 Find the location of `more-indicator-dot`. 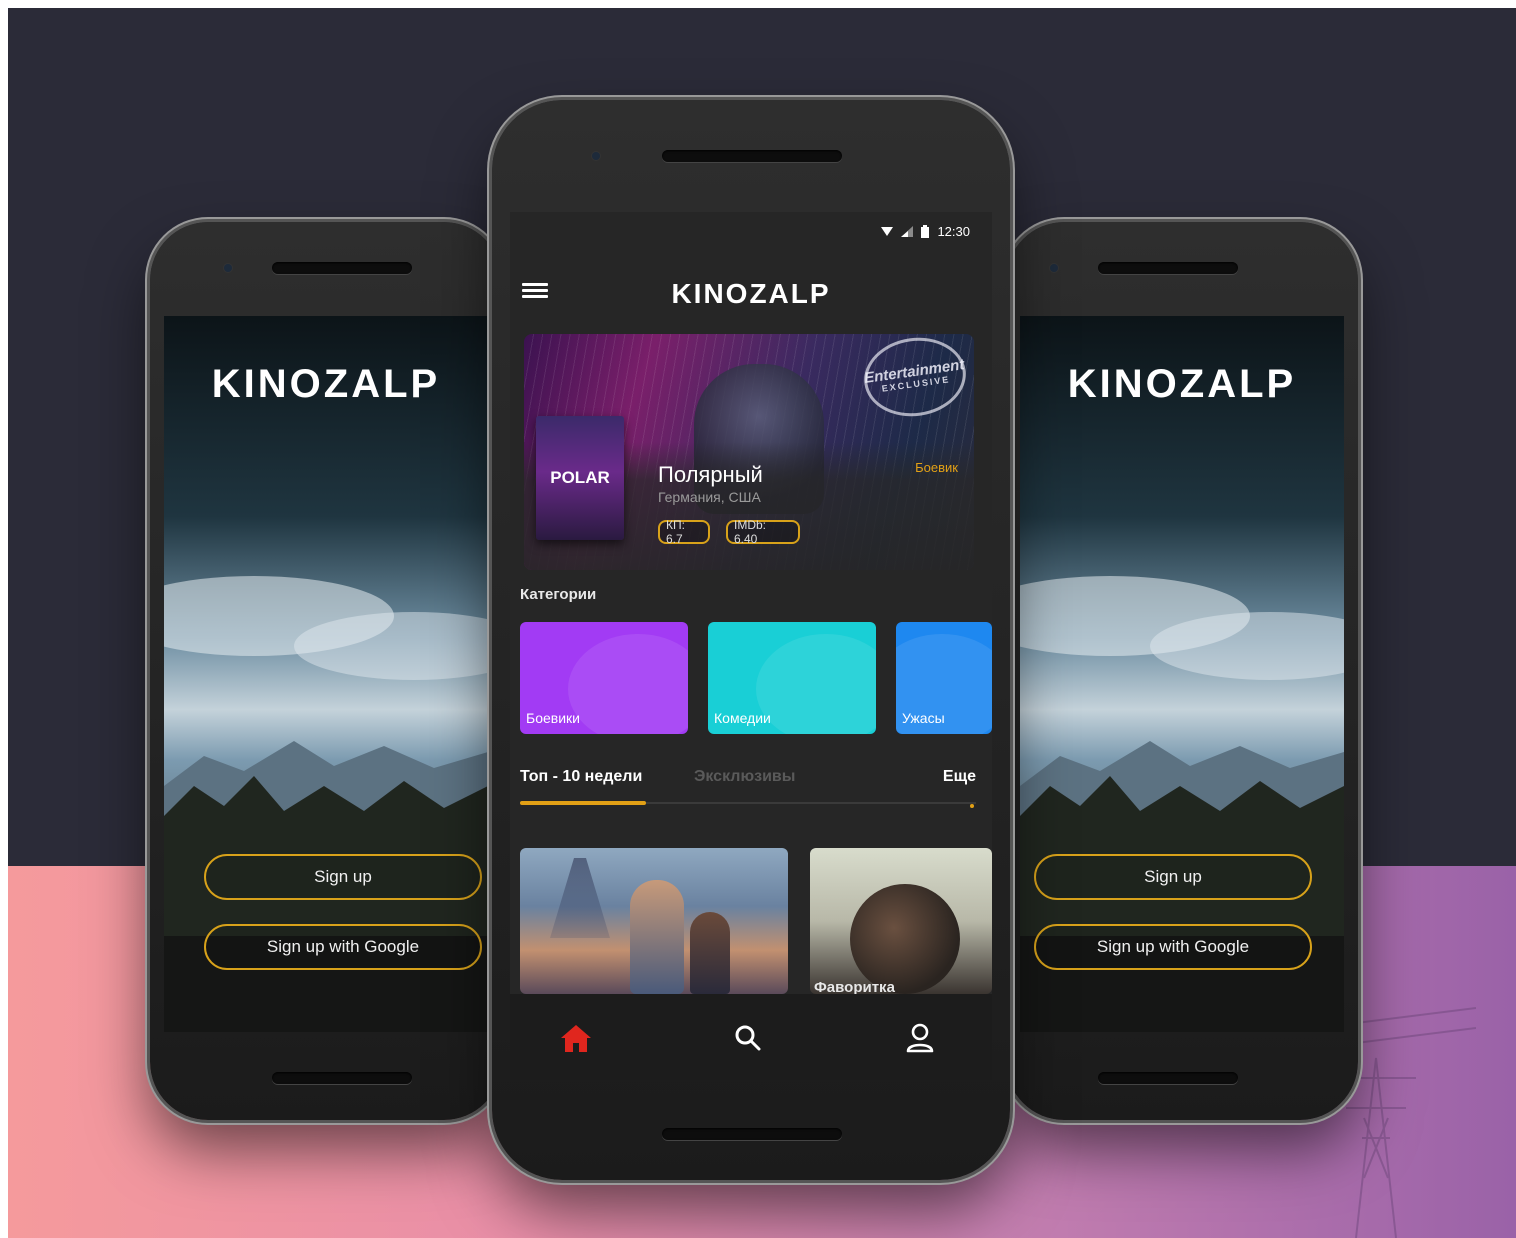

more-indicator-dot is located at coordinates (972, 806).